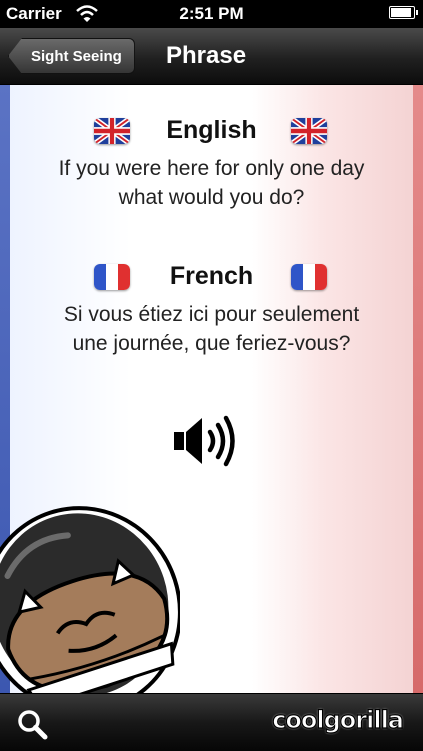 This screenshot has width=423, height=751. Describe the element at coordinates (71, 56) in the screenshot. I see `back-button: Sight Seeing` at that location.